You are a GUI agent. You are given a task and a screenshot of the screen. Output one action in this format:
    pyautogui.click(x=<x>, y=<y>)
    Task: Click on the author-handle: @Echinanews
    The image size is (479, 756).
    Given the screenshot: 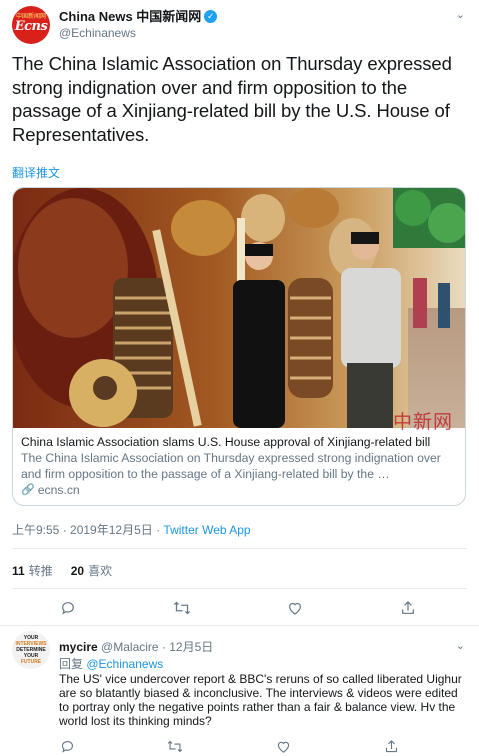 What is the action you would take?
    pyautogui.click(x=138, y=33)
    